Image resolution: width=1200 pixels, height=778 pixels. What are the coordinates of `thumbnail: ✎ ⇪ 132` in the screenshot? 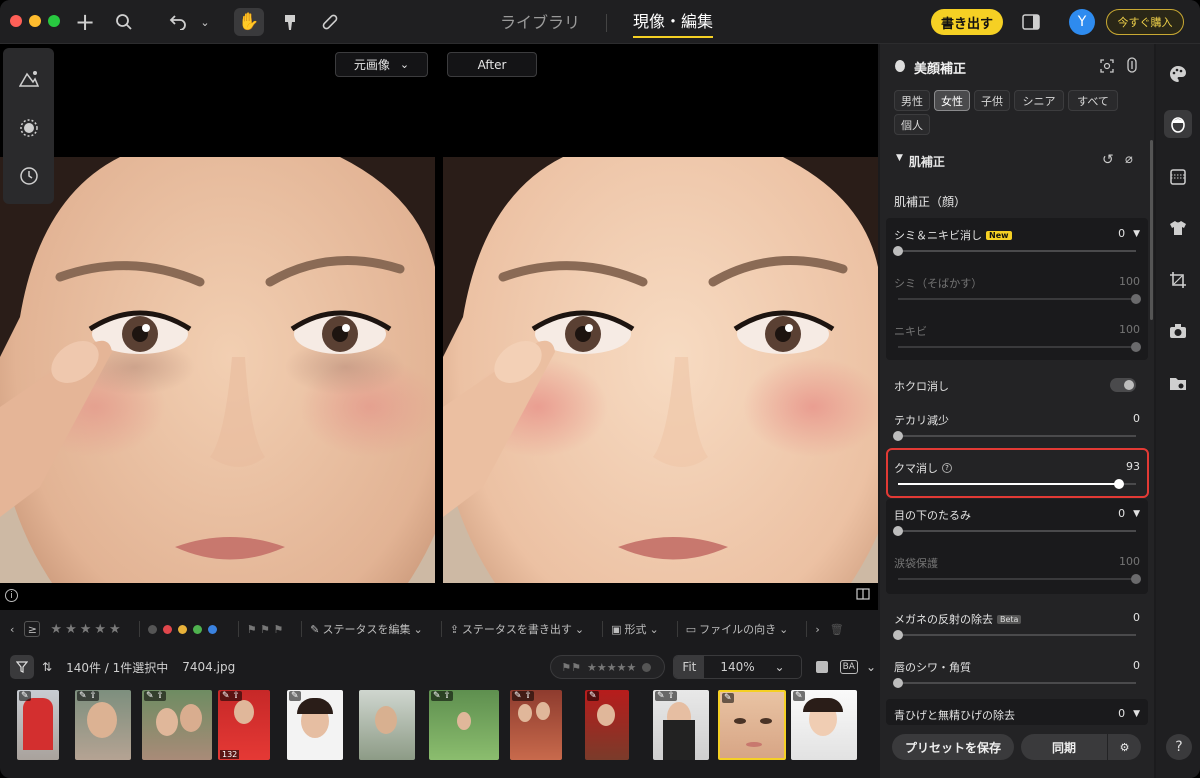 It's located at (244, 725).